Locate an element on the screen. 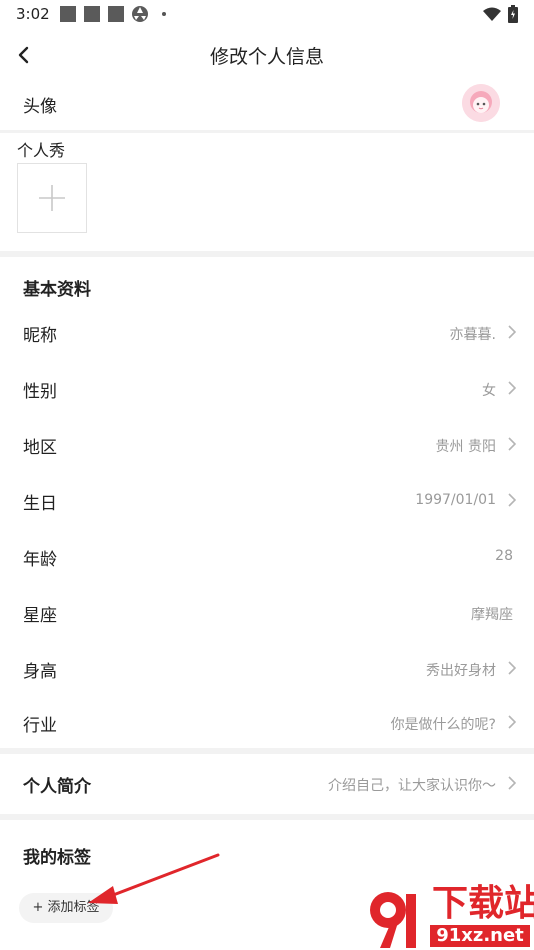  annotation-arrow is located at coordinates (154, 878).